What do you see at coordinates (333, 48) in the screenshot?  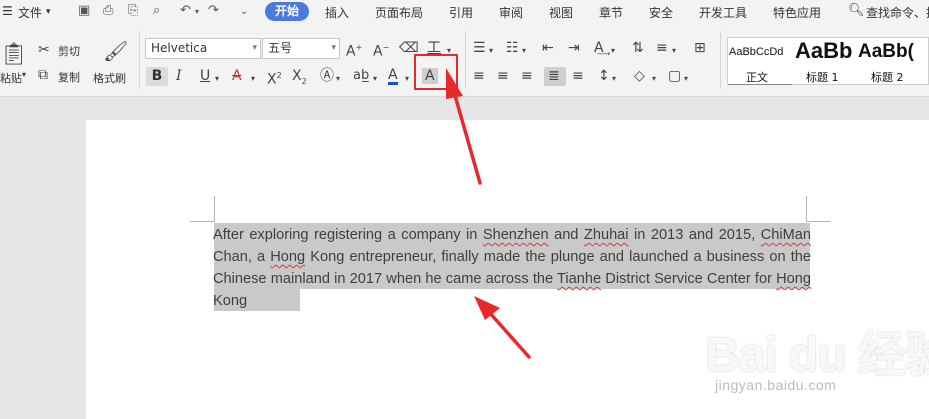 I see `font-size-chevron-icon: ▾` at bounding box center [333, 48].